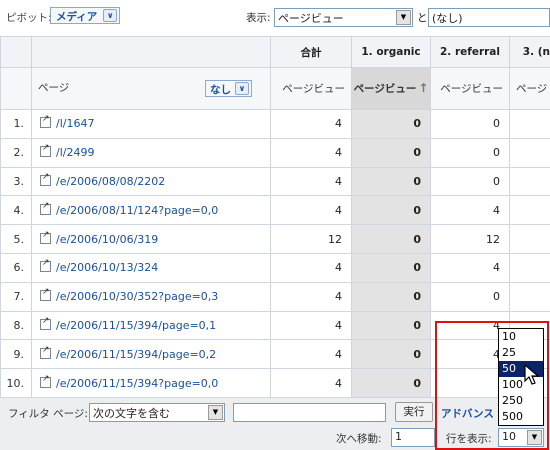 This screenshot has width=550, height=450. What do you see at coordinates (447, 18) in the screenshot?
I see `second-metric-value: (なし)` at bounding box center [447, 18].